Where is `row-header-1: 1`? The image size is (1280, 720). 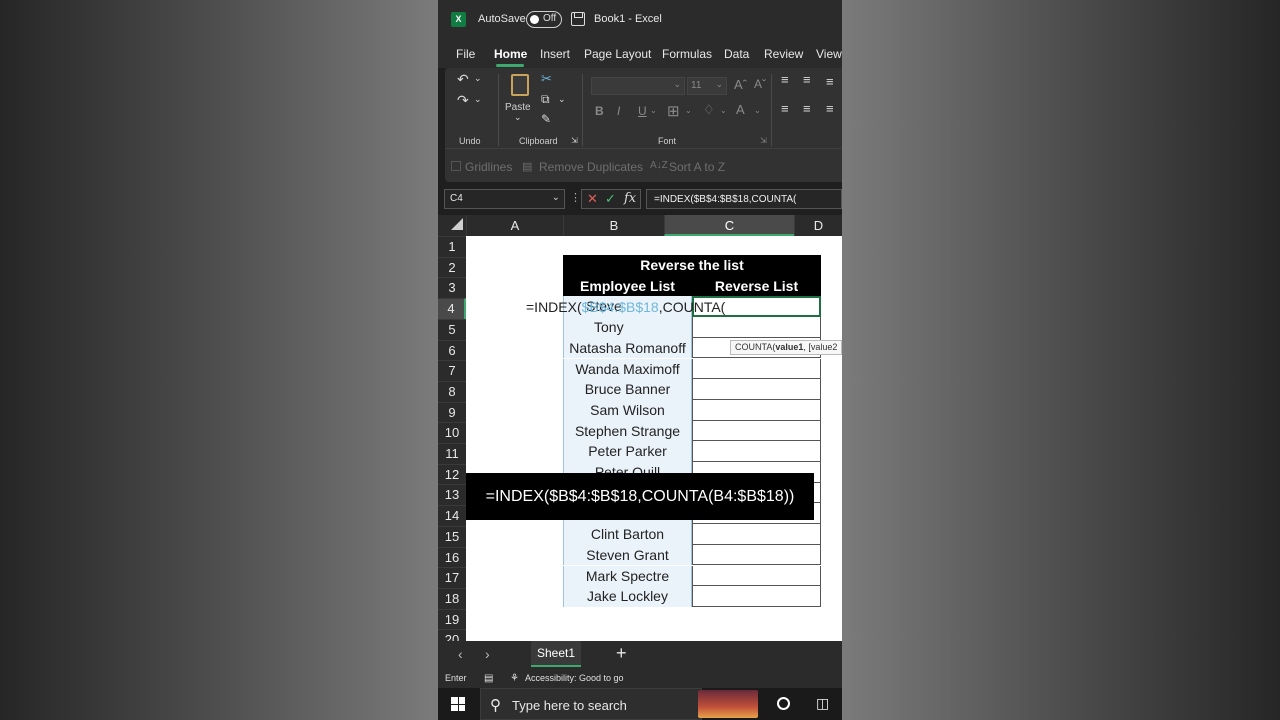 row-header-1: 1 is located at coordinates (452, 246).